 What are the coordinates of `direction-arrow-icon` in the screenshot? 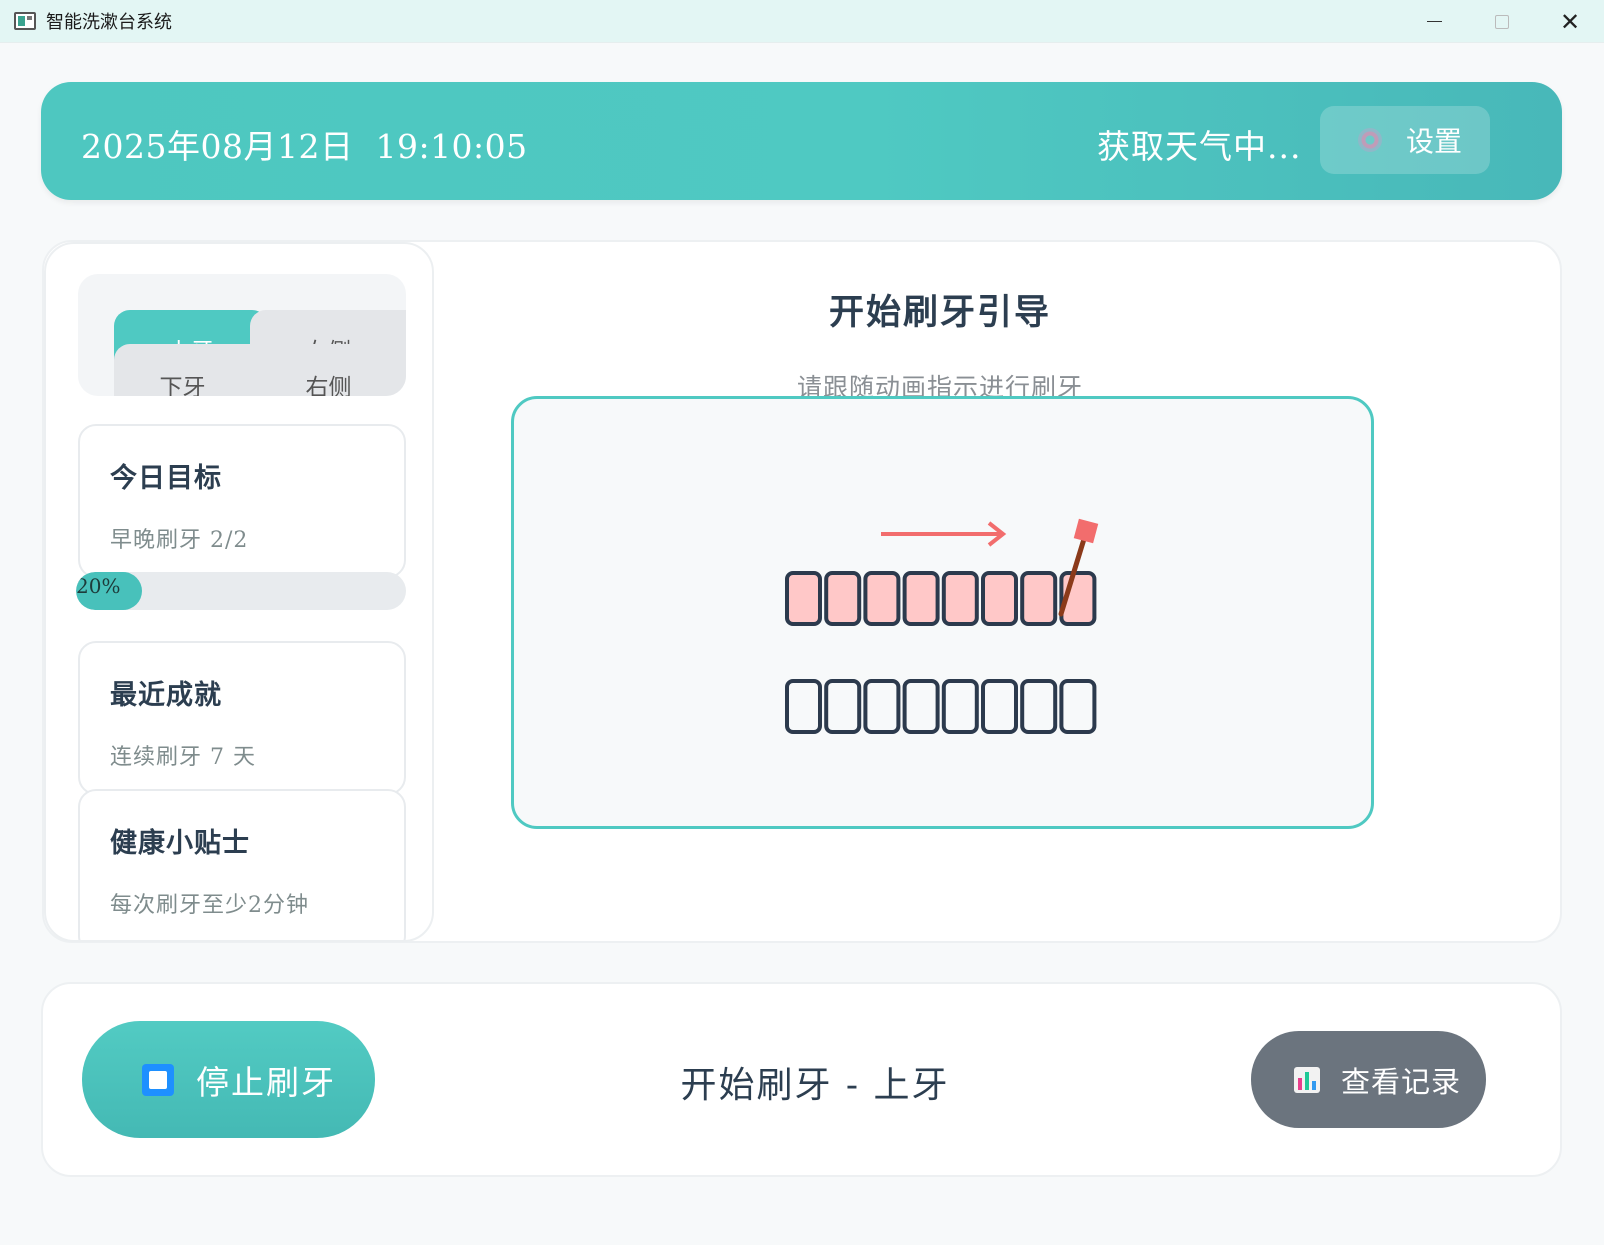 It's located at (944, 534).